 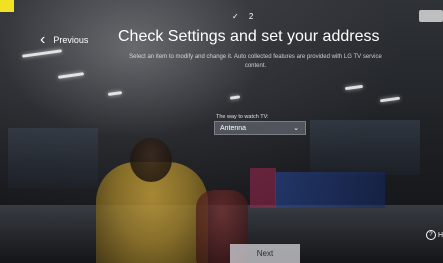 I want to click on previous-label: Previous, so click(x=71, y=40).